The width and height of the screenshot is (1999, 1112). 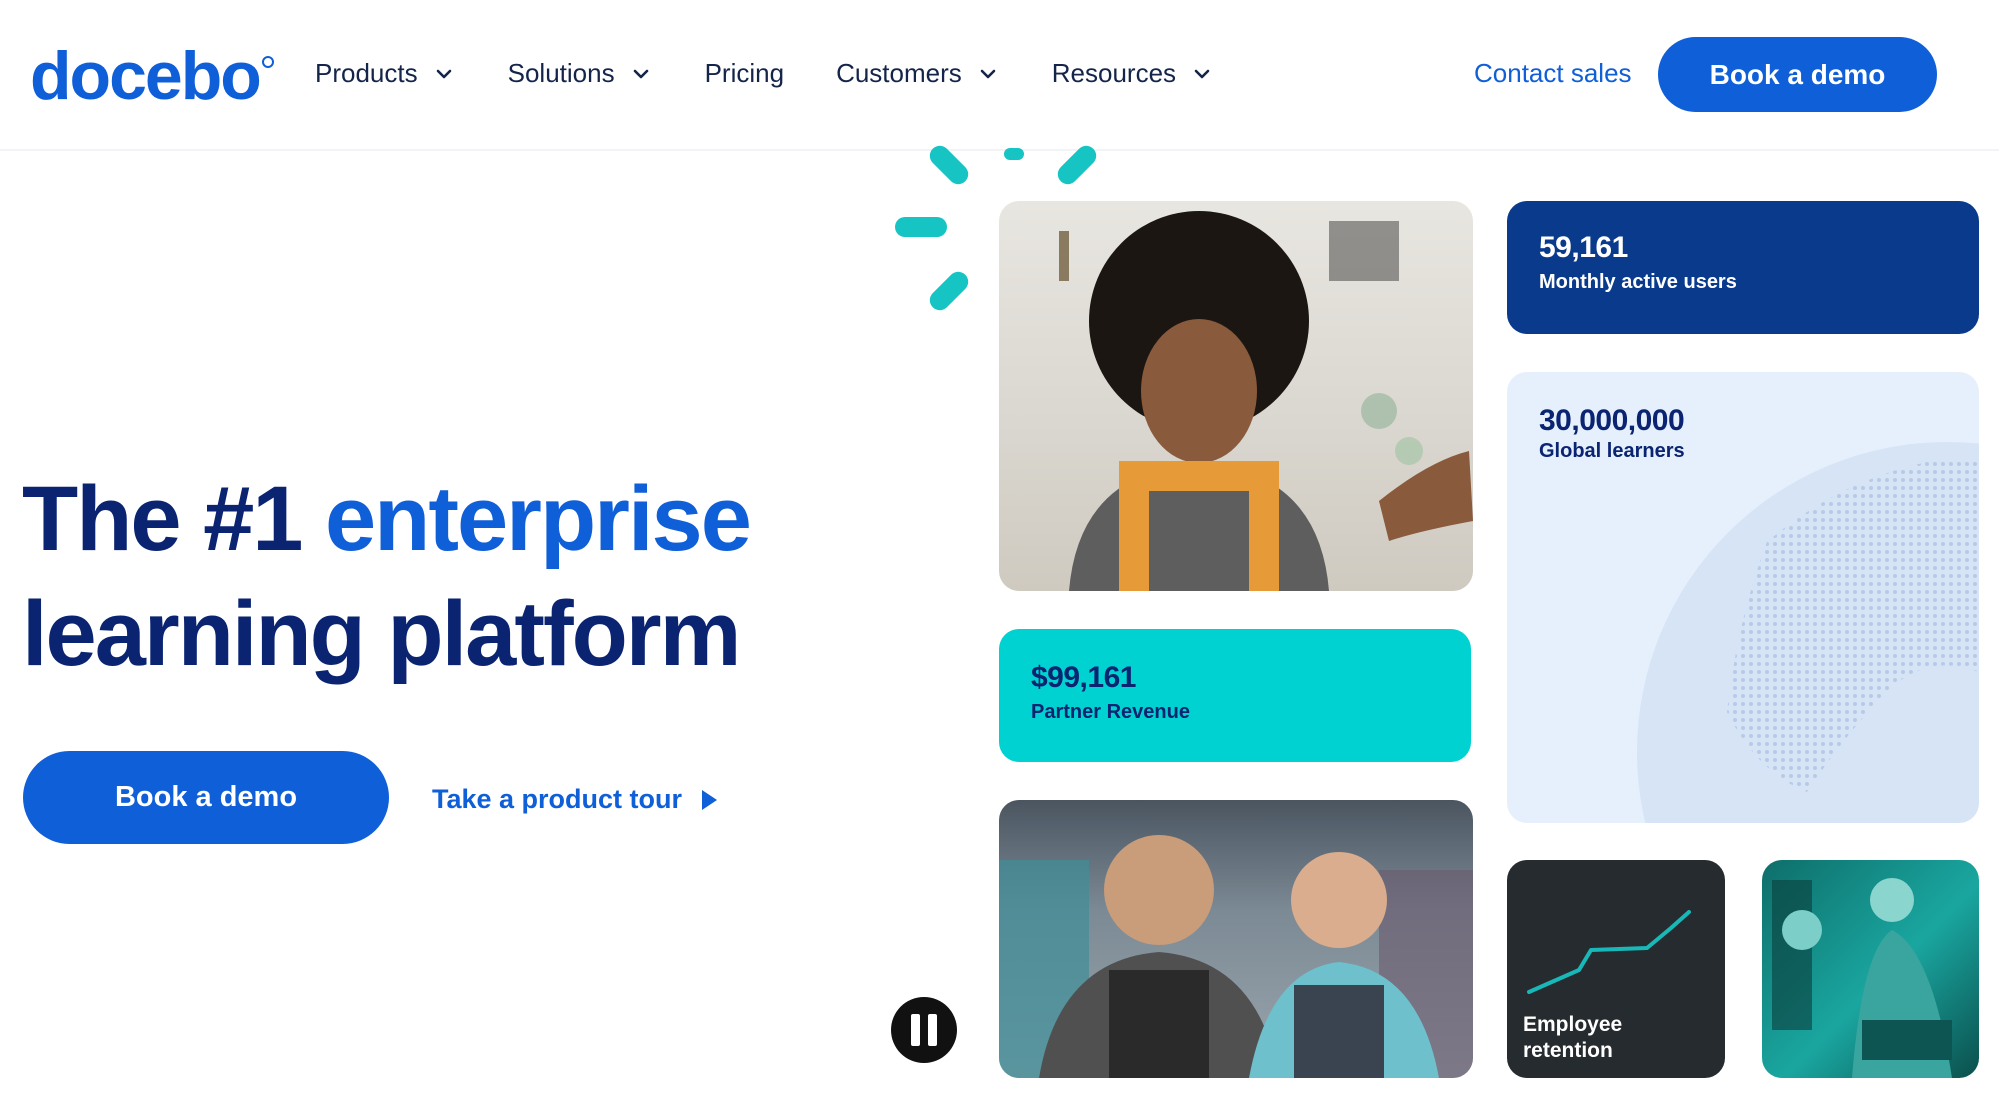 What do you see at coordinates (1638, 282) in the screenshot?
I see `stat-label: Monthly active users` at bounding box center [1638, 282].